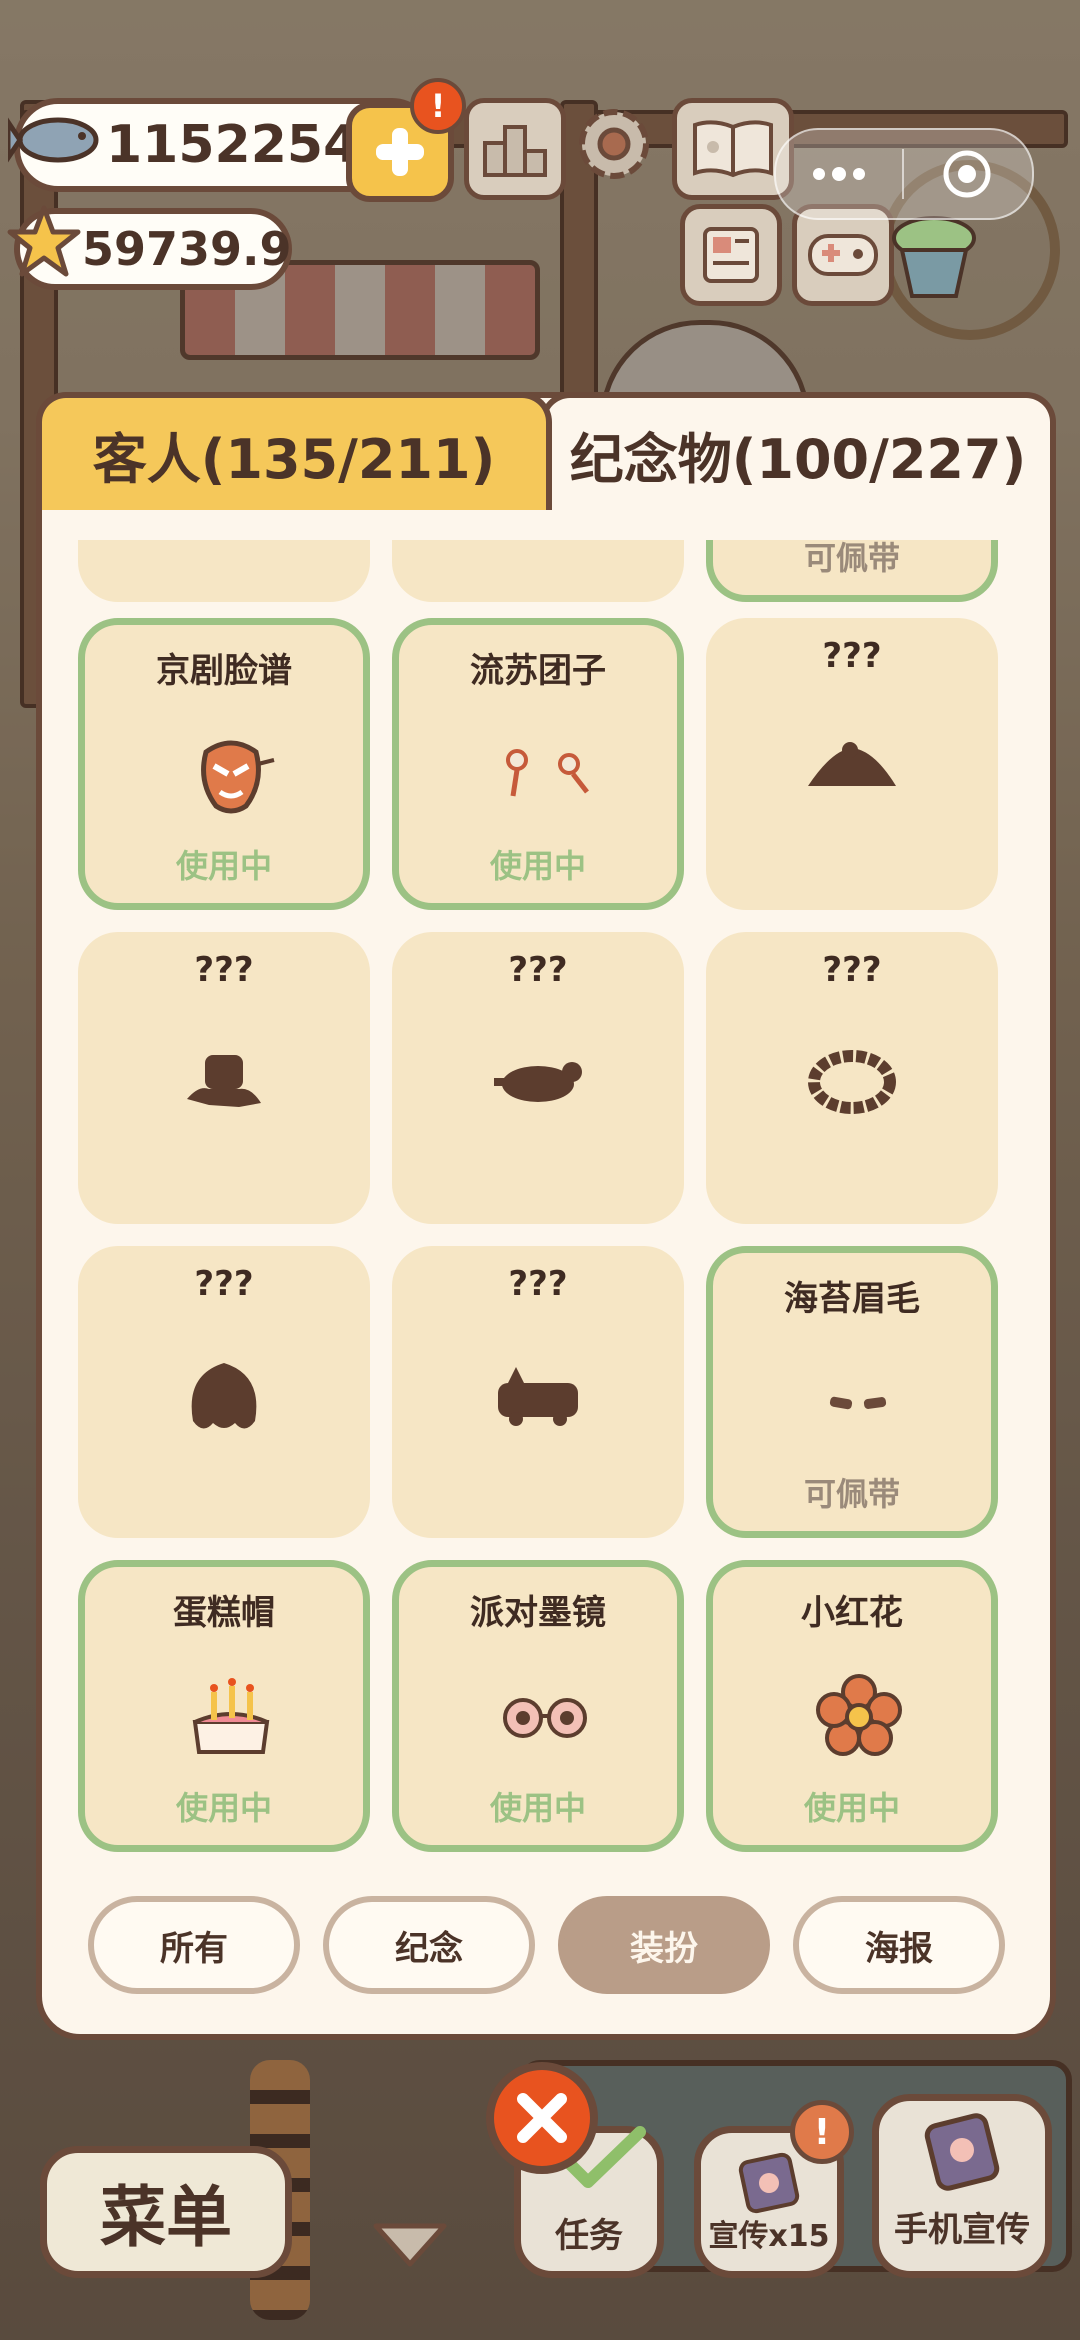  What do you see at coordinates (769, 2236) in the screenshot?
I see `promo-label: 宣传x15` at bounding box center [769, 2236].